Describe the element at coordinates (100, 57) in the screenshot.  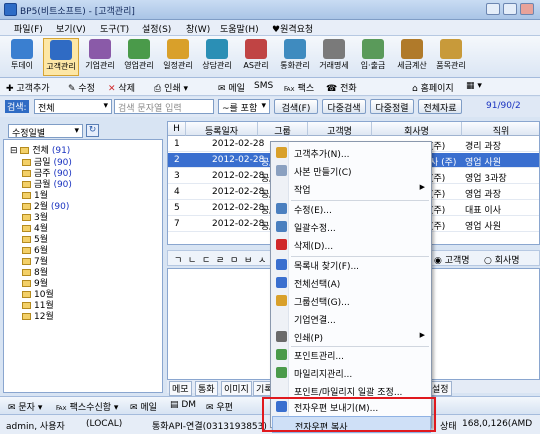
I see `toolbar-button-2: 기업관리` at that location.